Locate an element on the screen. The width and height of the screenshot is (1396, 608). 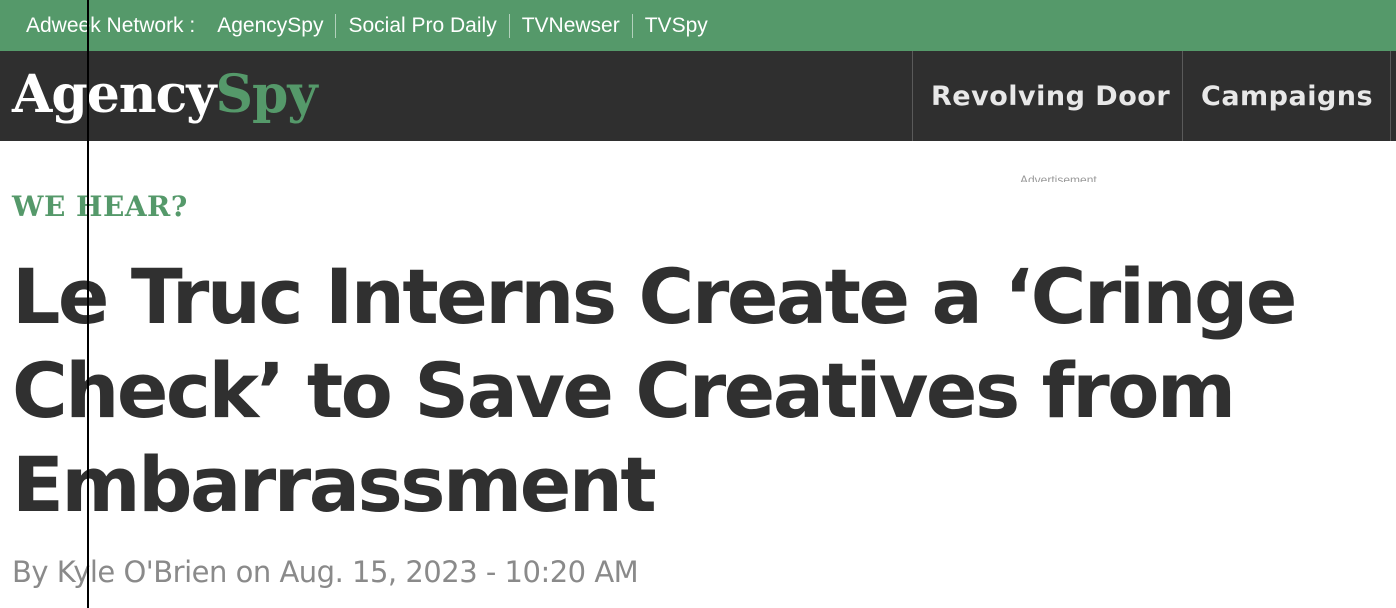
network-link-social-pro-daily: Social Pro Daily is located at coordinates (422, 26).